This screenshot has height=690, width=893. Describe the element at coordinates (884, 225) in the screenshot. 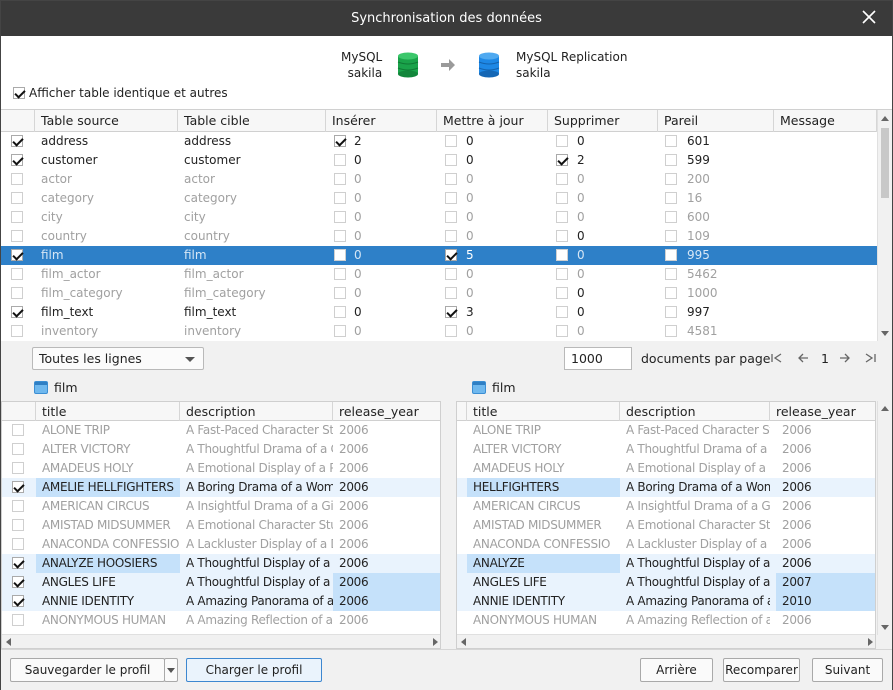

I see `table-grid-scrollbar` at that location.